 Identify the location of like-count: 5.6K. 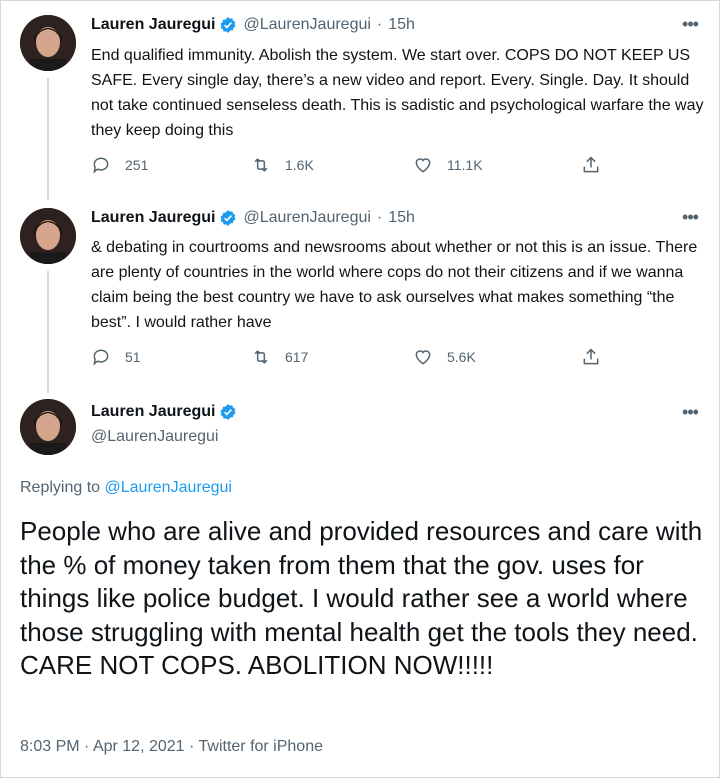
(461, 357).